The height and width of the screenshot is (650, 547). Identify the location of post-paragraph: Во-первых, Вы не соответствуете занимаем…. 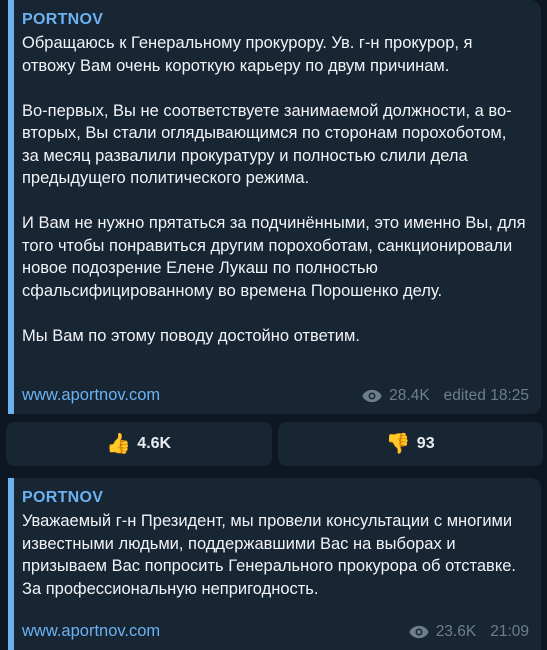
(267, 144).